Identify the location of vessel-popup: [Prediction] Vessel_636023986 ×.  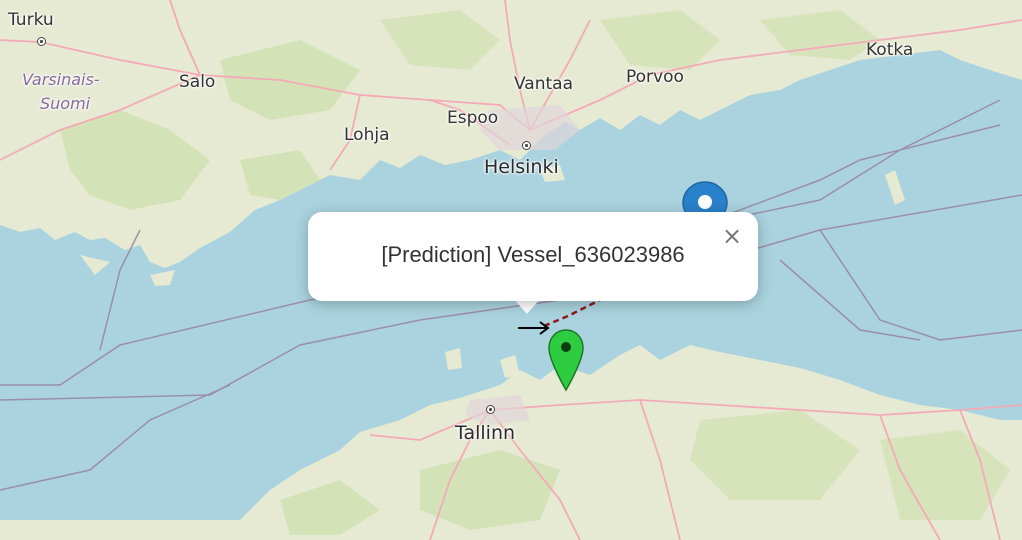
(533, 256).